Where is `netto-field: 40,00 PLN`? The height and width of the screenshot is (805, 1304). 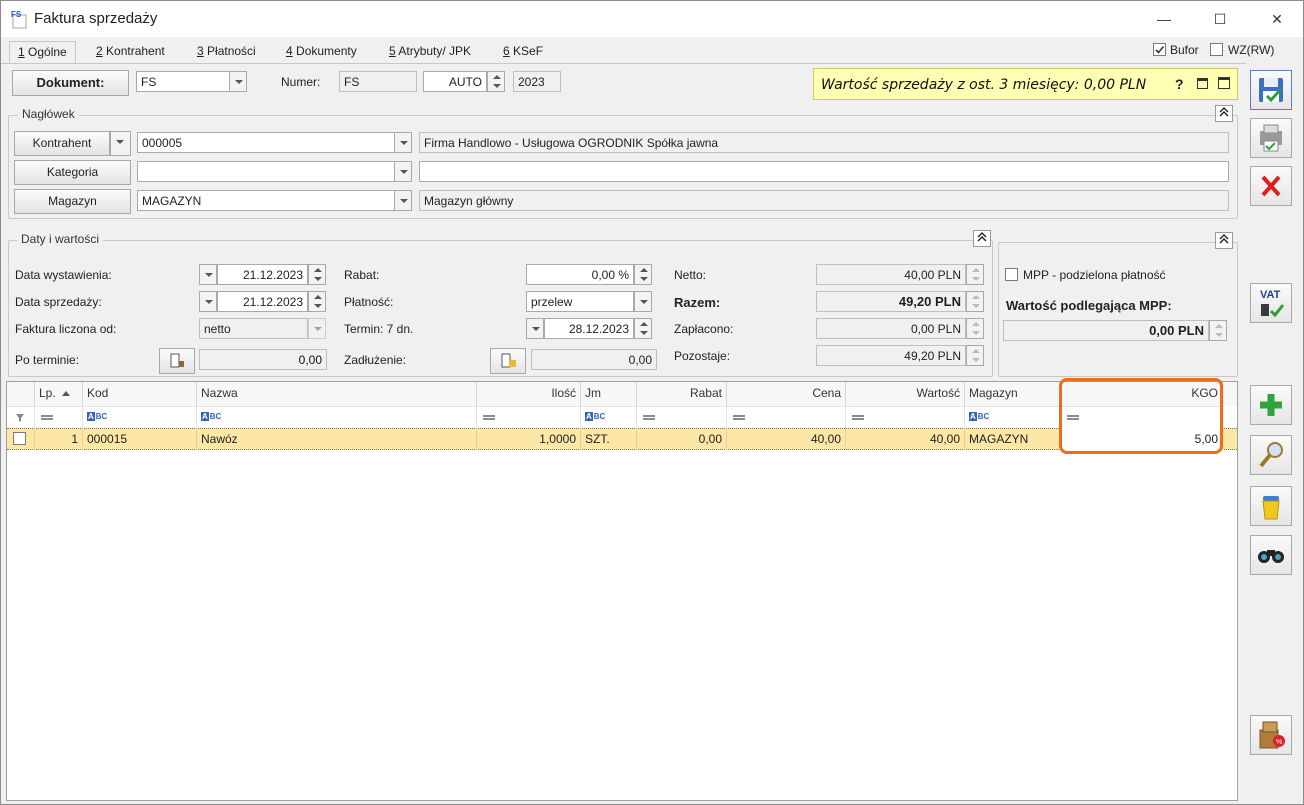
netto-field: 40,00 PLN is located at coordinates (891, 274).